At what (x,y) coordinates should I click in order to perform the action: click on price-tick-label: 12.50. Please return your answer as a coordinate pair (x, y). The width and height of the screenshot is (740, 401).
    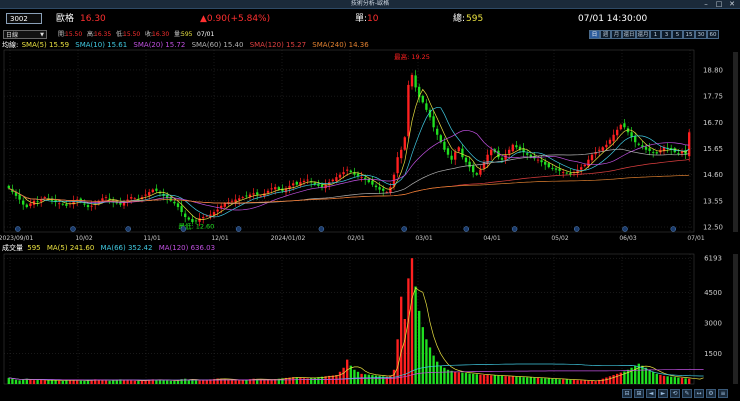
    Looking at the image, I should click on (713, 228).